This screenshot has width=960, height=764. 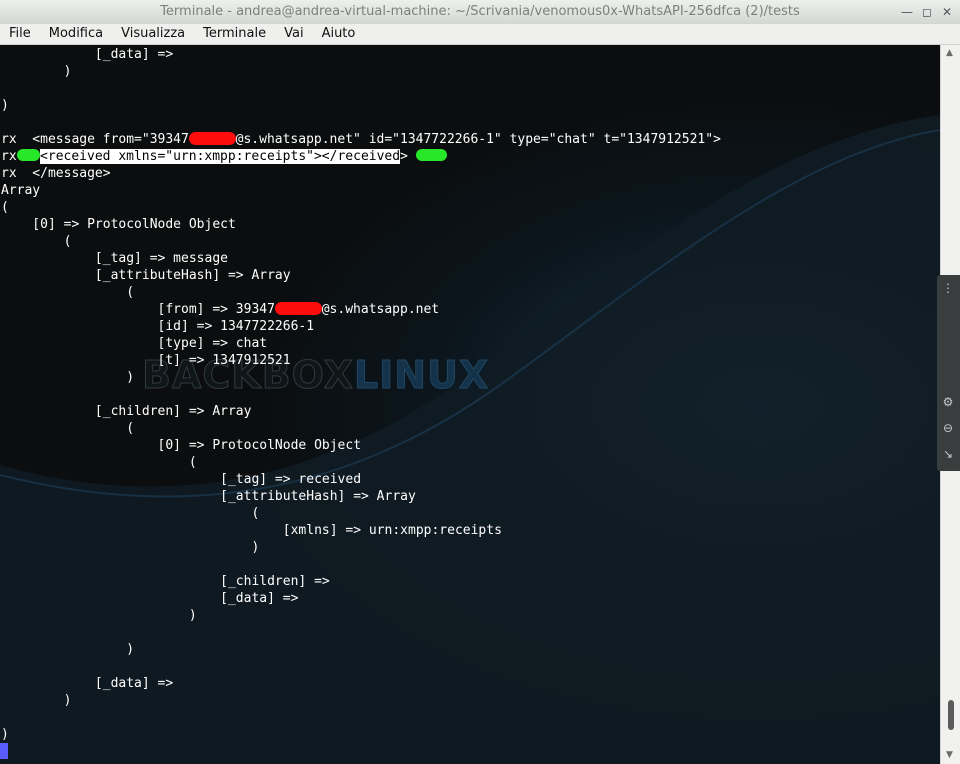 What do you see at coordinates (948, 454) in the screenshot?
I see `widget-resize-icon: ↘` at bounding box center [948, 454].